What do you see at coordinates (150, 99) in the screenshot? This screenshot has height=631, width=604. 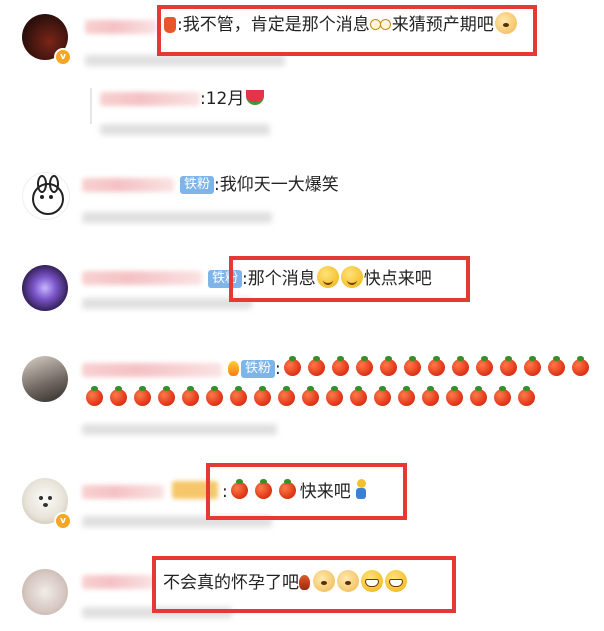 I see `reply-username` at bounding box center [150, 99].